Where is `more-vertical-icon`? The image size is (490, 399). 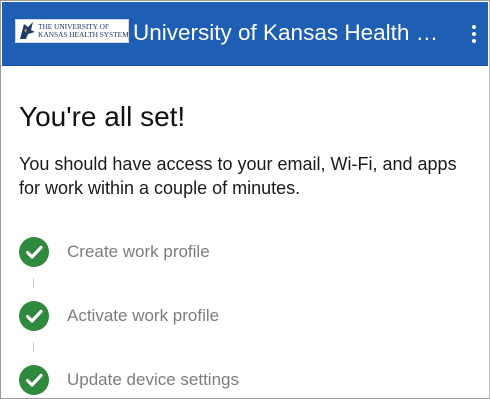
more-vertical-icon is located at coordinates (474, 34).